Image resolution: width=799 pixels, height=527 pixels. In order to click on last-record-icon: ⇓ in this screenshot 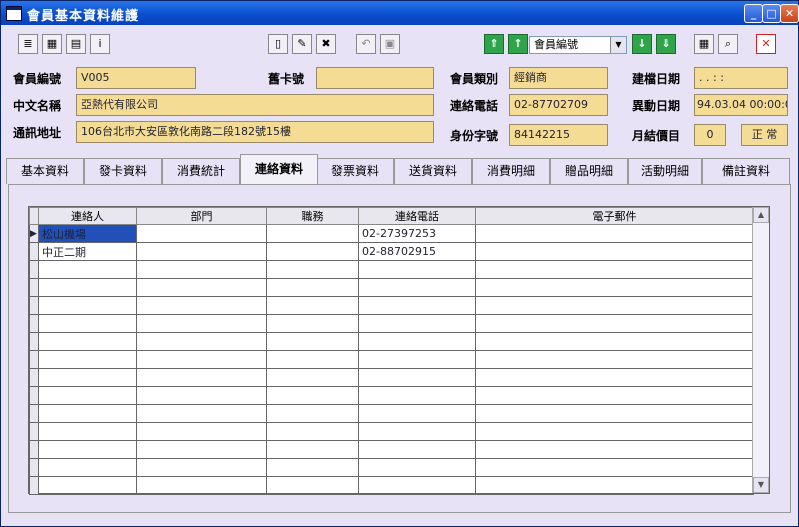, I will do `click(666, 44)`.